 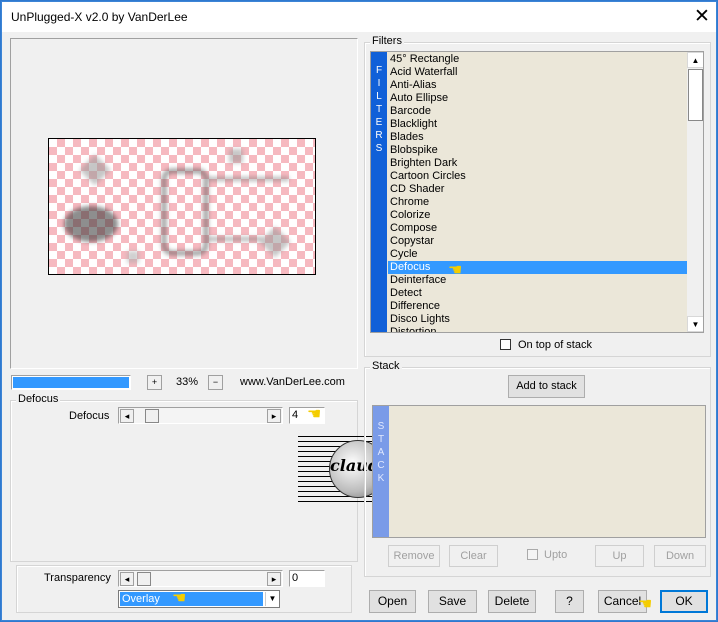 I want to click on filter-list-item: CD Shader, so click(x=417, y=189).